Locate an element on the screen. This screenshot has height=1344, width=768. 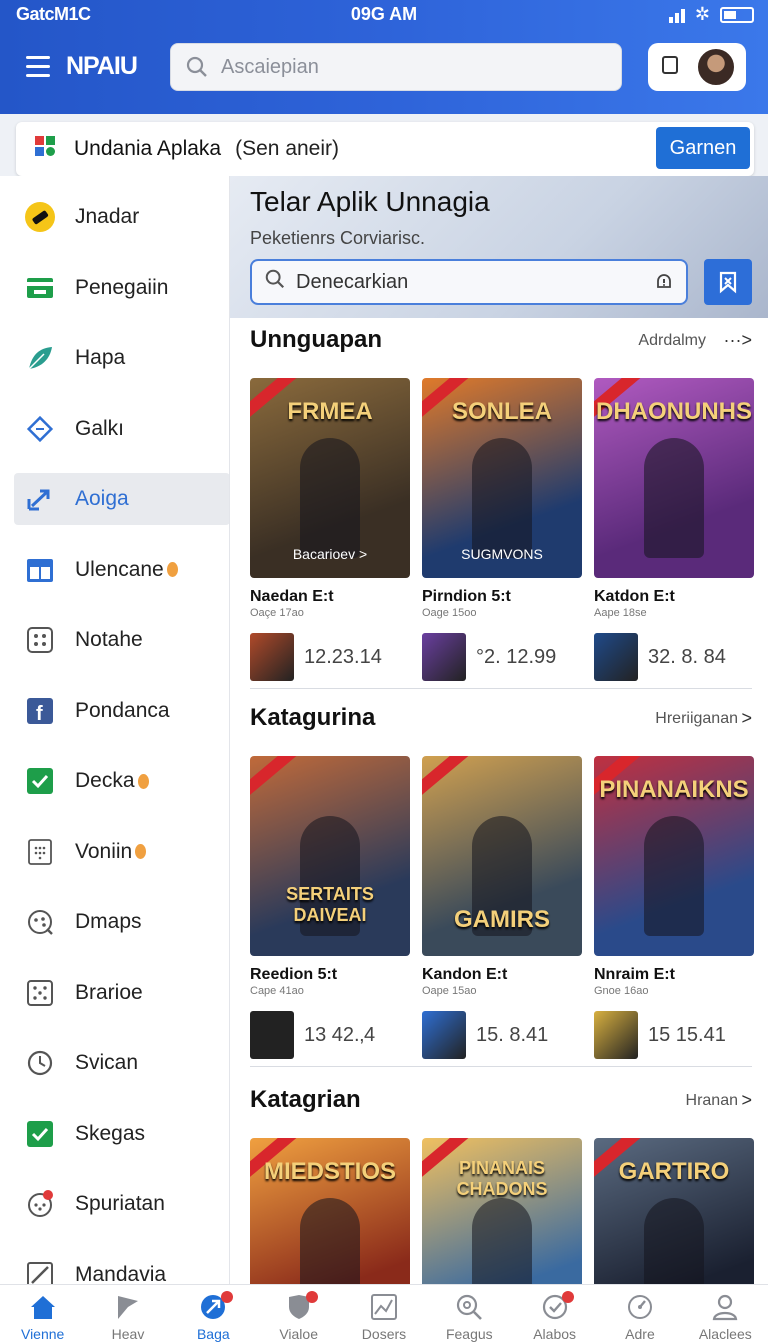
game-card: MIEDSTIOS is located at coordinates (330, 1211).